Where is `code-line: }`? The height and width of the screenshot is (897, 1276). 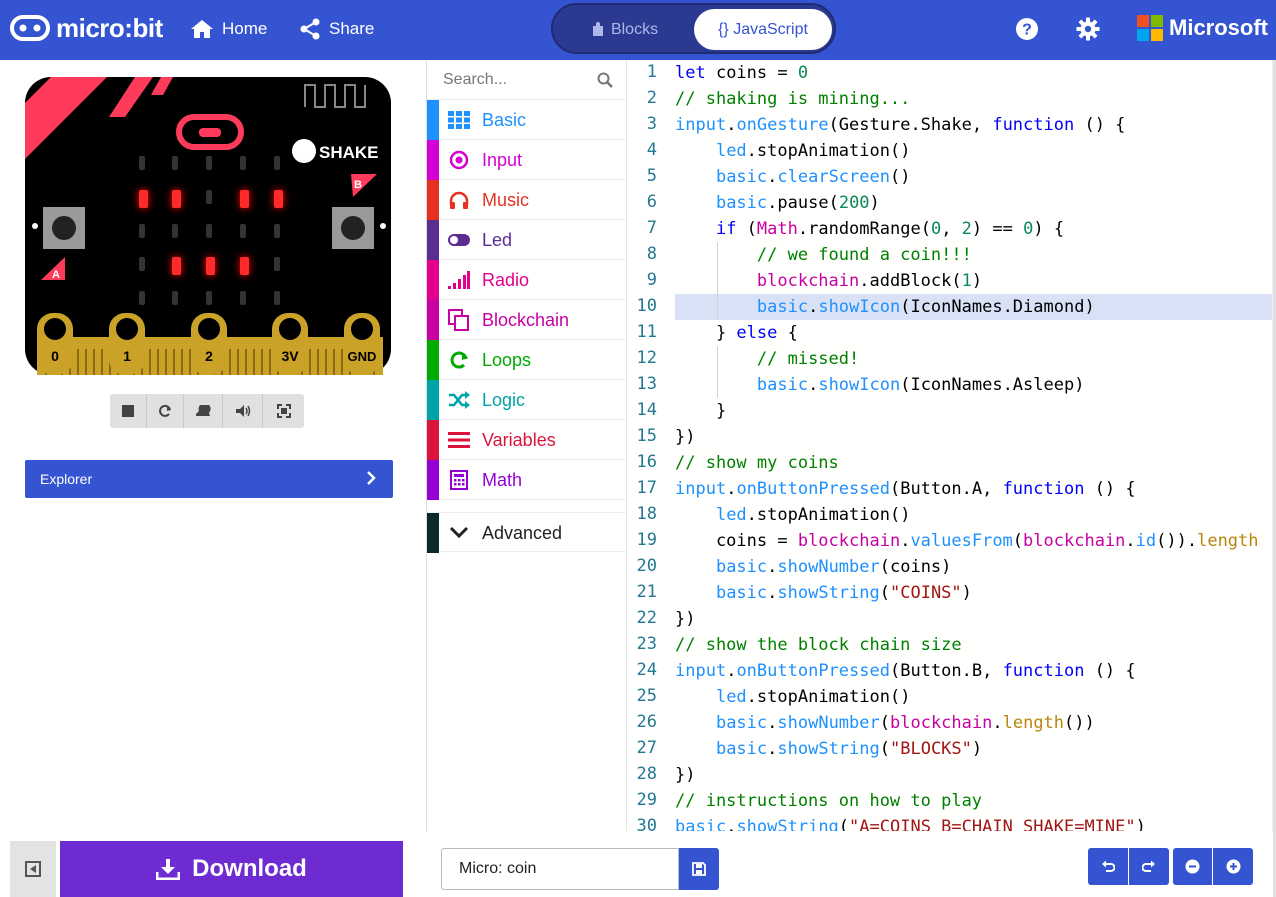 code-line: } is located at coordinates (700, 411).